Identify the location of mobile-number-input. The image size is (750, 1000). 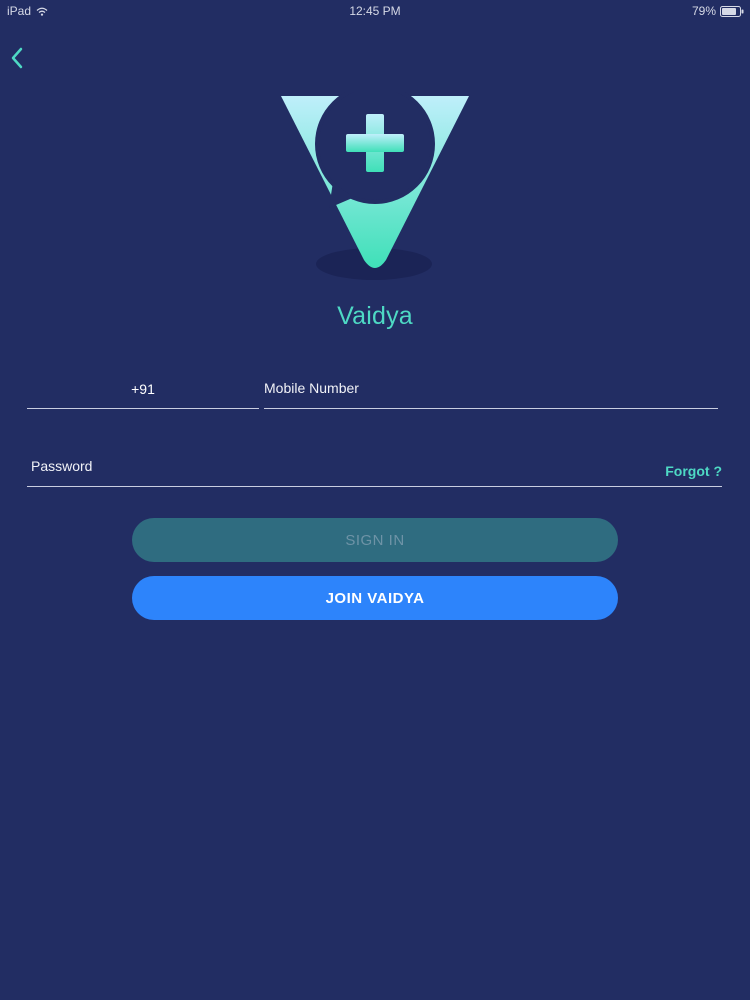
(491, 388).